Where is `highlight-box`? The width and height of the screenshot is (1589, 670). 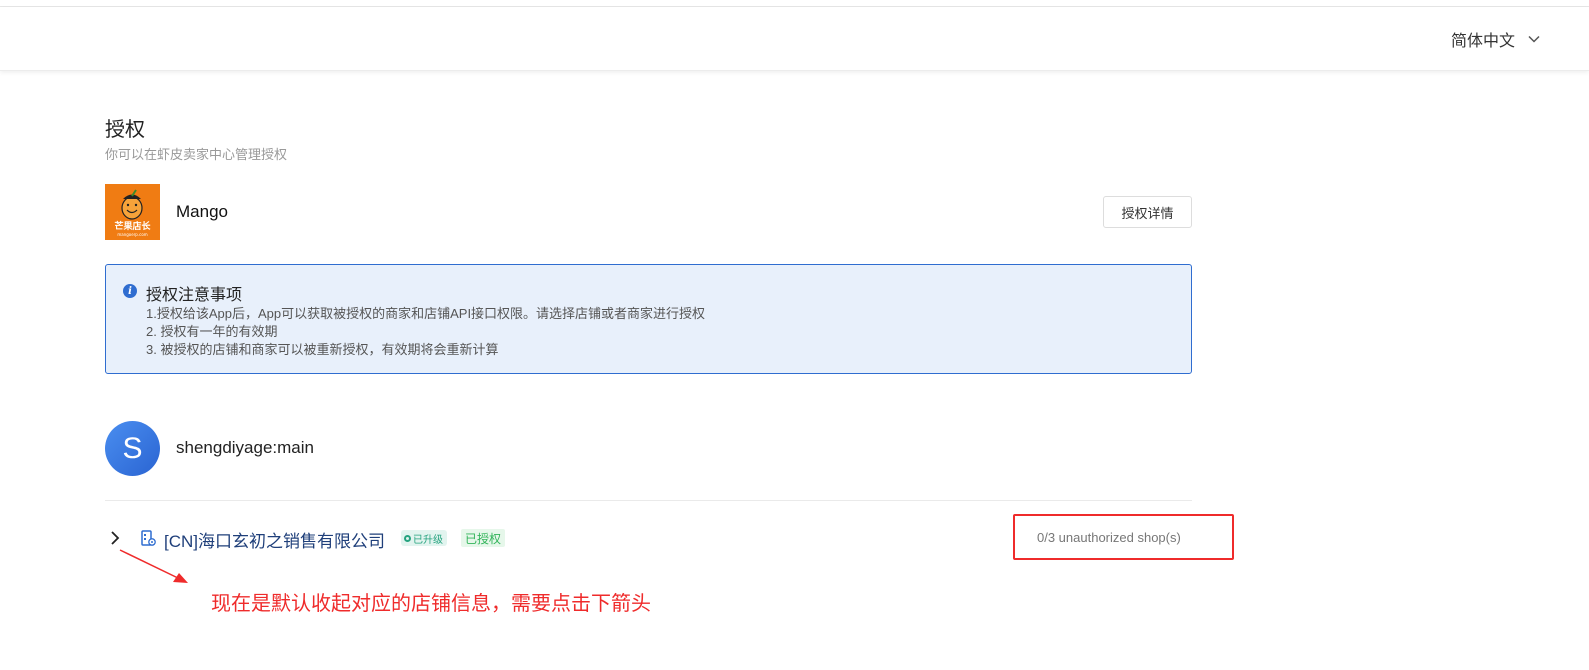 highlight-box is located at coordinates (1123, 537).